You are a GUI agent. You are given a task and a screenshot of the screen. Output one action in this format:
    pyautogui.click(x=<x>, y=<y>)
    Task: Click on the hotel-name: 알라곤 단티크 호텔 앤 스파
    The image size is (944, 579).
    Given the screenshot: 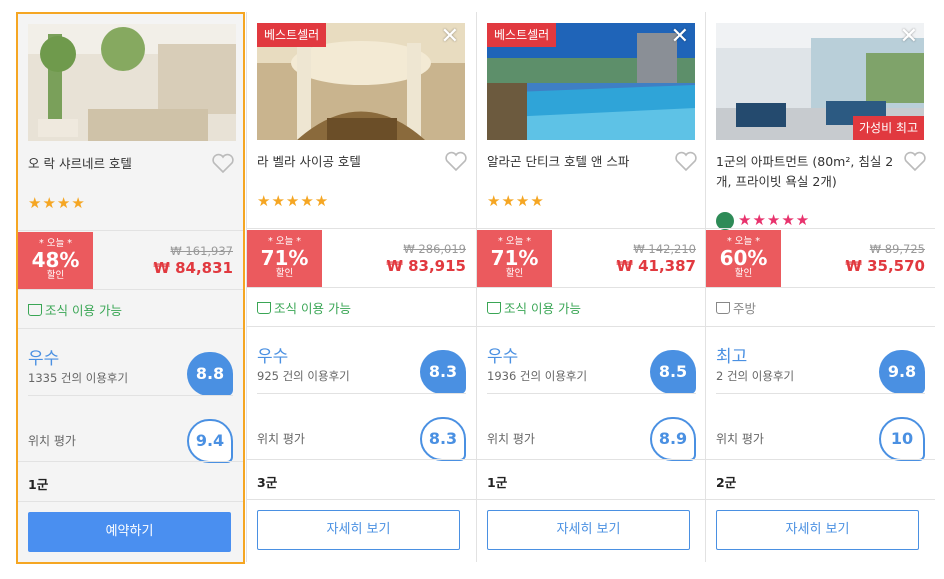 What is the action you would take?
    pyautogui.click(x=577, y=162)
    